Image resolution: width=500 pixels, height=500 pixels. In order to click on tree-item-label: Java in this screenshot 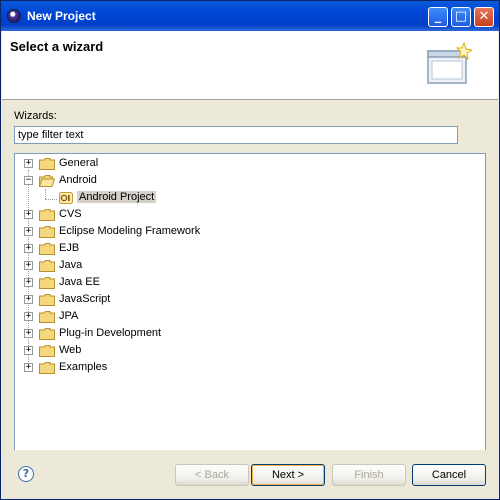, I will do `click(71, 265)`.